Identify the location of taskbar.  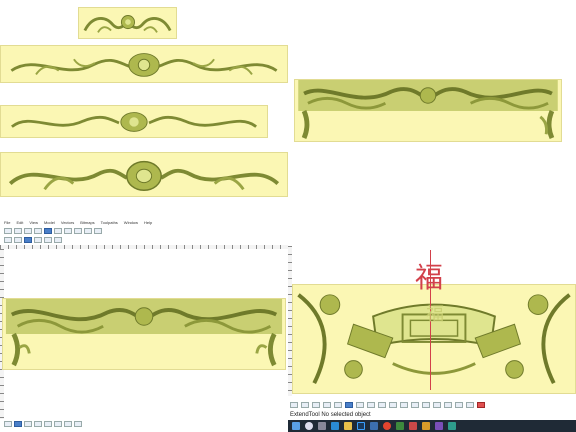
(432, 426).